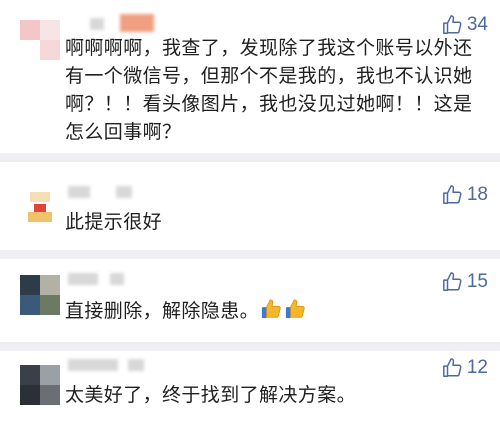  I want to click on like-button: 15, so click(465, 282).